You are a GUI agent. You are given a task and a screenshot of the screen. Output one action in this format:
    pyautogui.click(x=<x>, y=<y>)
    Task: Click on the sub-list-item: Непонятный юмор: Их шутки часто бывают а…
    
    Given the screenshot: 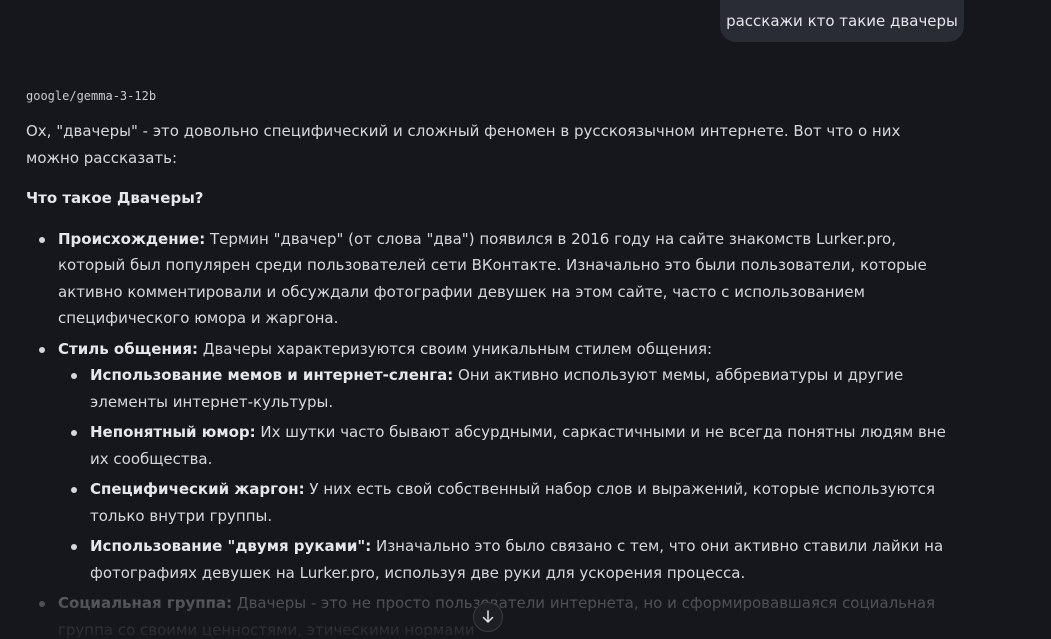 What is the action you would take?
    pyautogui.click(x=502, y=445)
    